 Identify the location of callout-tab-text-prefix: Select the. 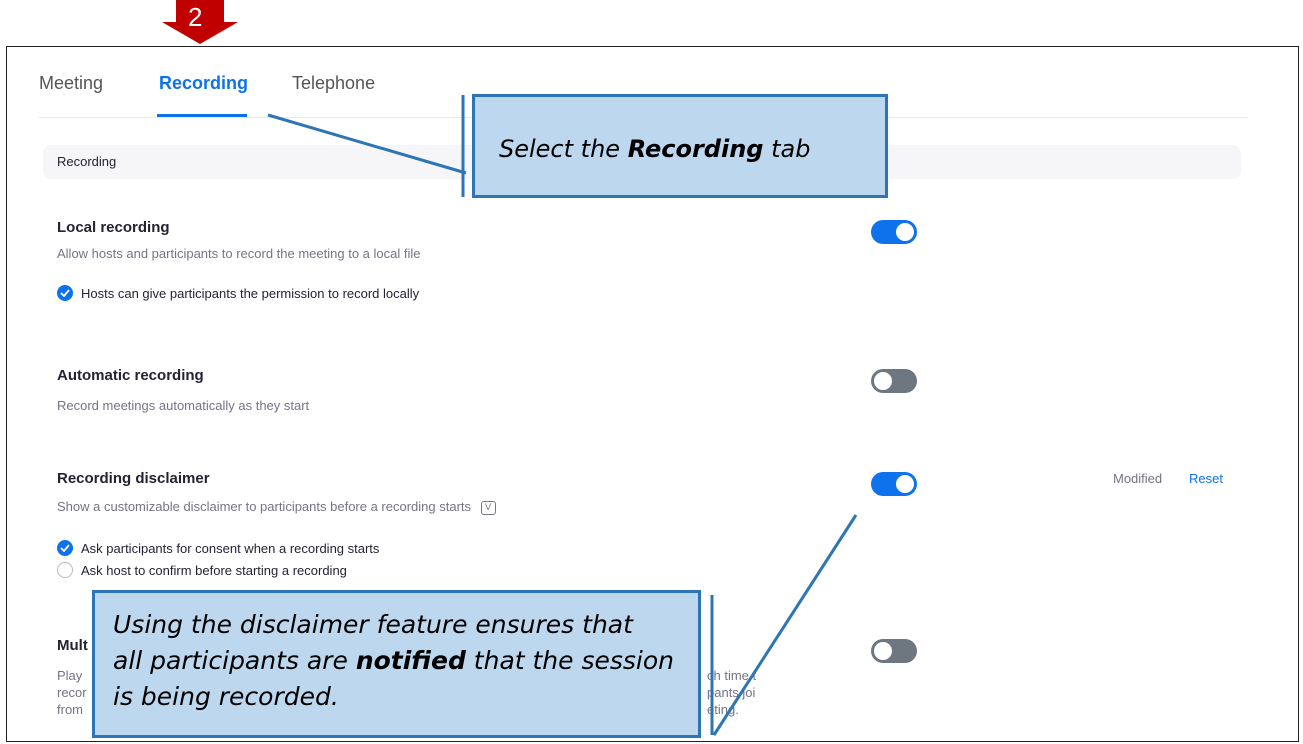
(563, 149).